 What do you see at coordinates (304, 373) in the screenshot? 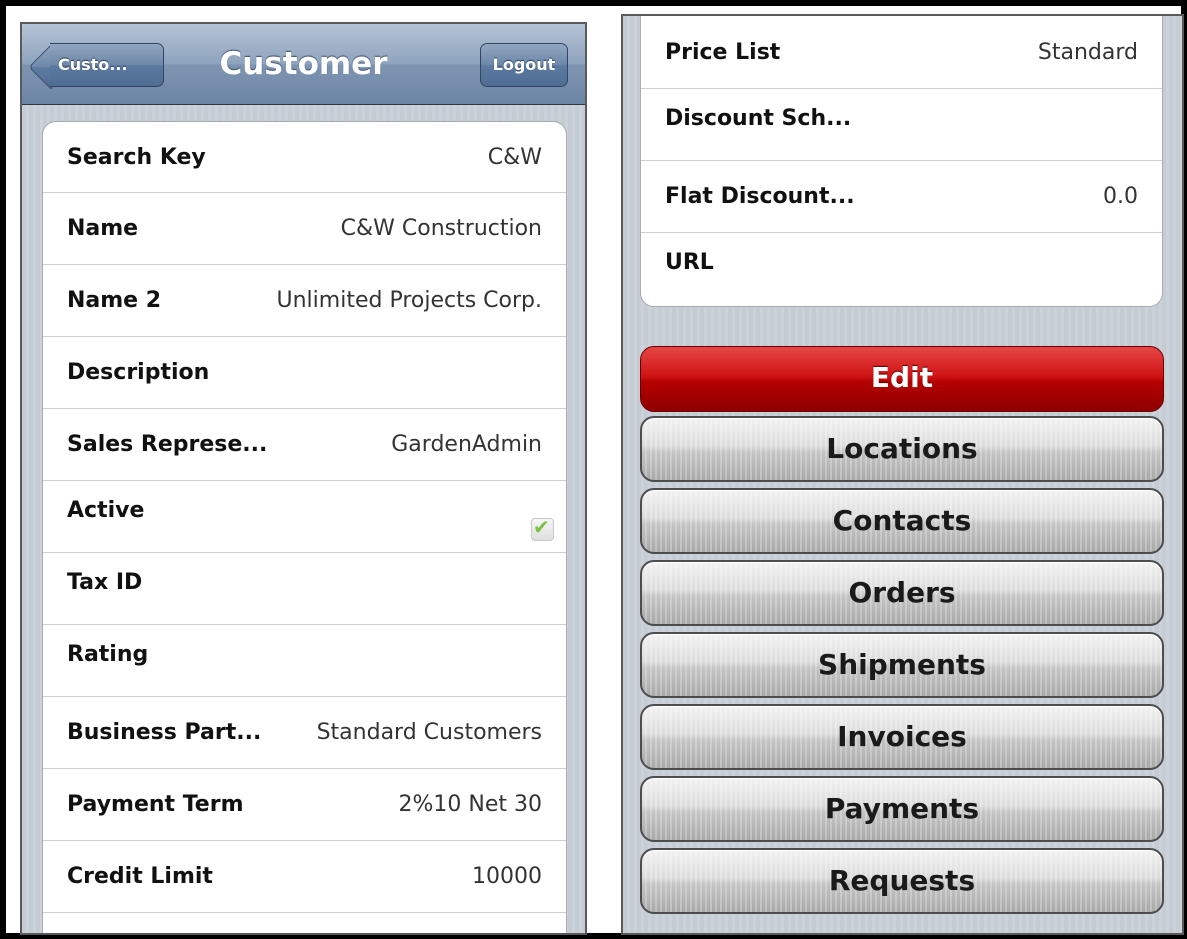
I see `field-row-description: Description` at bounding box center [304, 373].